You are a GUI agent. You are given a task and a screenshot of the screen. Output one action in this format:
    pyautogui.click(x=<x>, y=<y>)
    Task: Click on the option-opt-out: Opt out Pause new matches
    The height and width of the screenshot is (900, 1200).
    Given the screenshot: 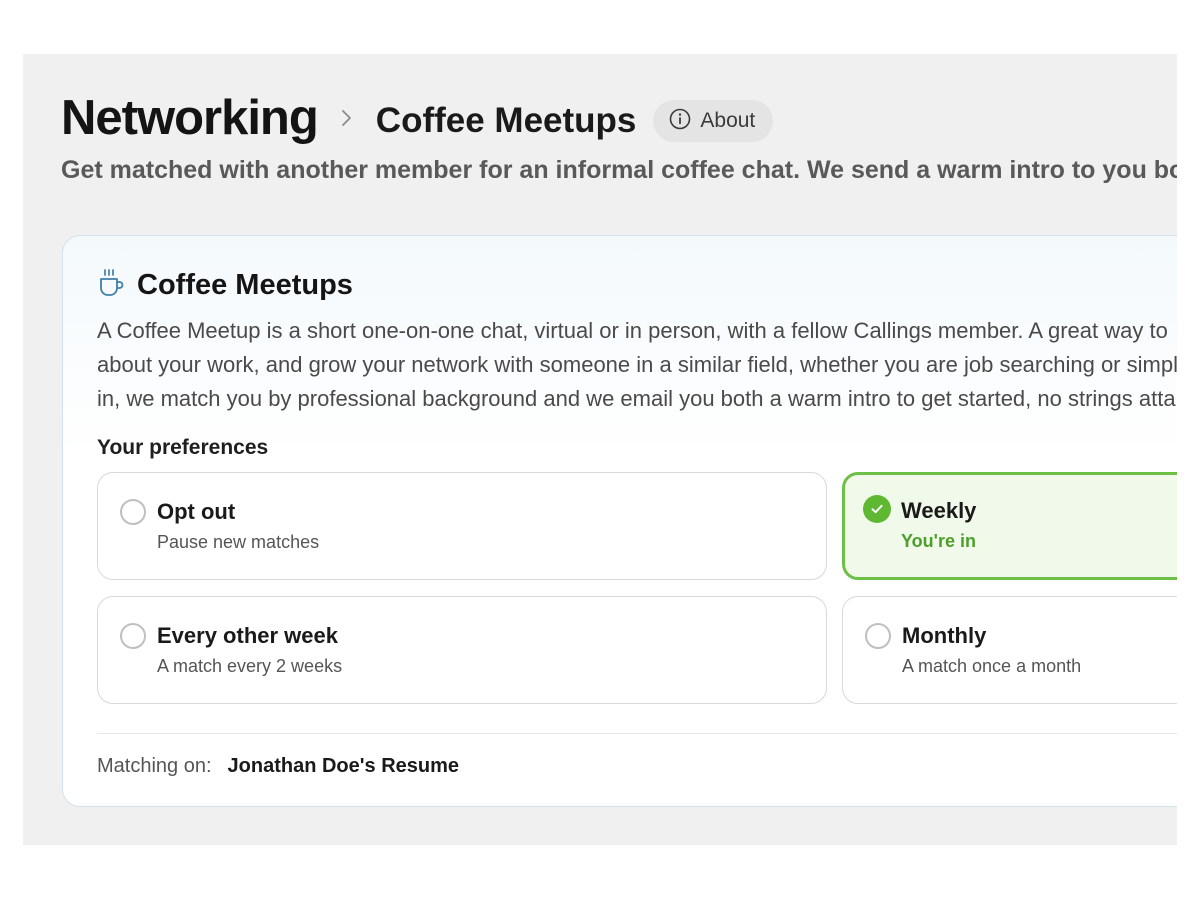 What is the action you would take?
    pyautogui.click(x=462, y=526)
    